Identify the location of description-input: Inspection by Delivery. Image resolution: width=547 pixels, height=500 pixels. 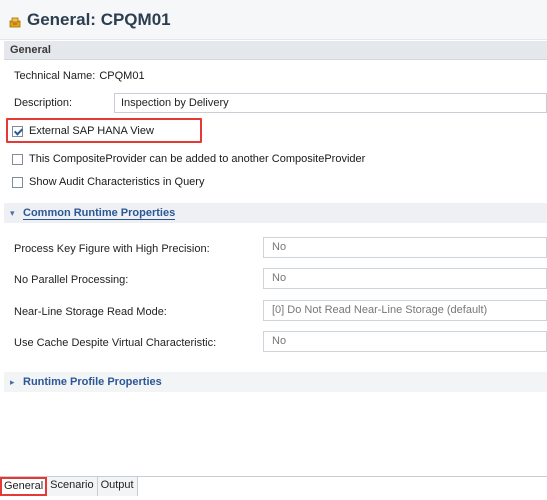
(330, 103).